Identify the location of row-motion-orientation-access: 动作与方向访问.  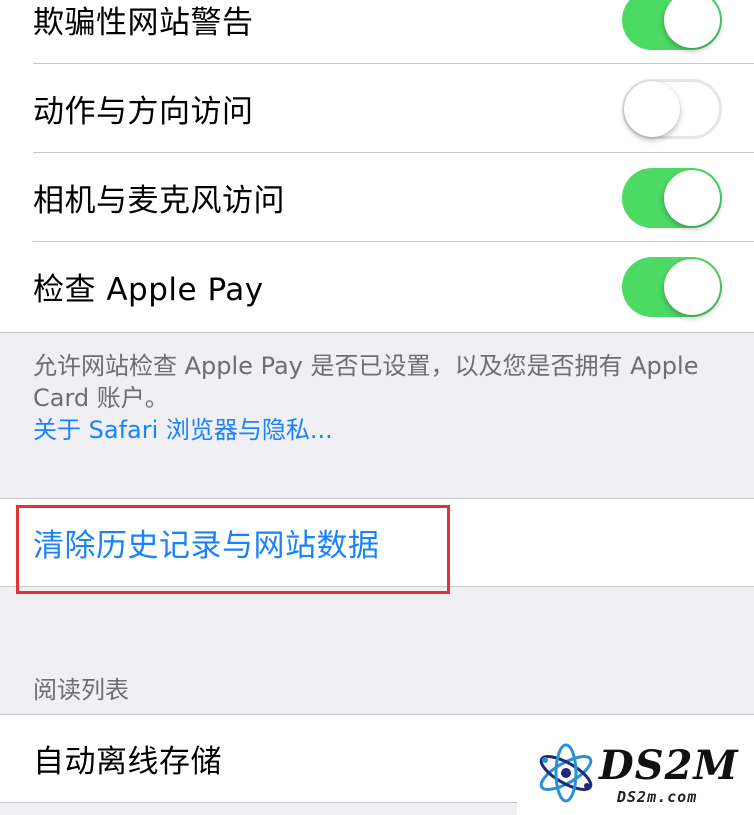
(377, 108).